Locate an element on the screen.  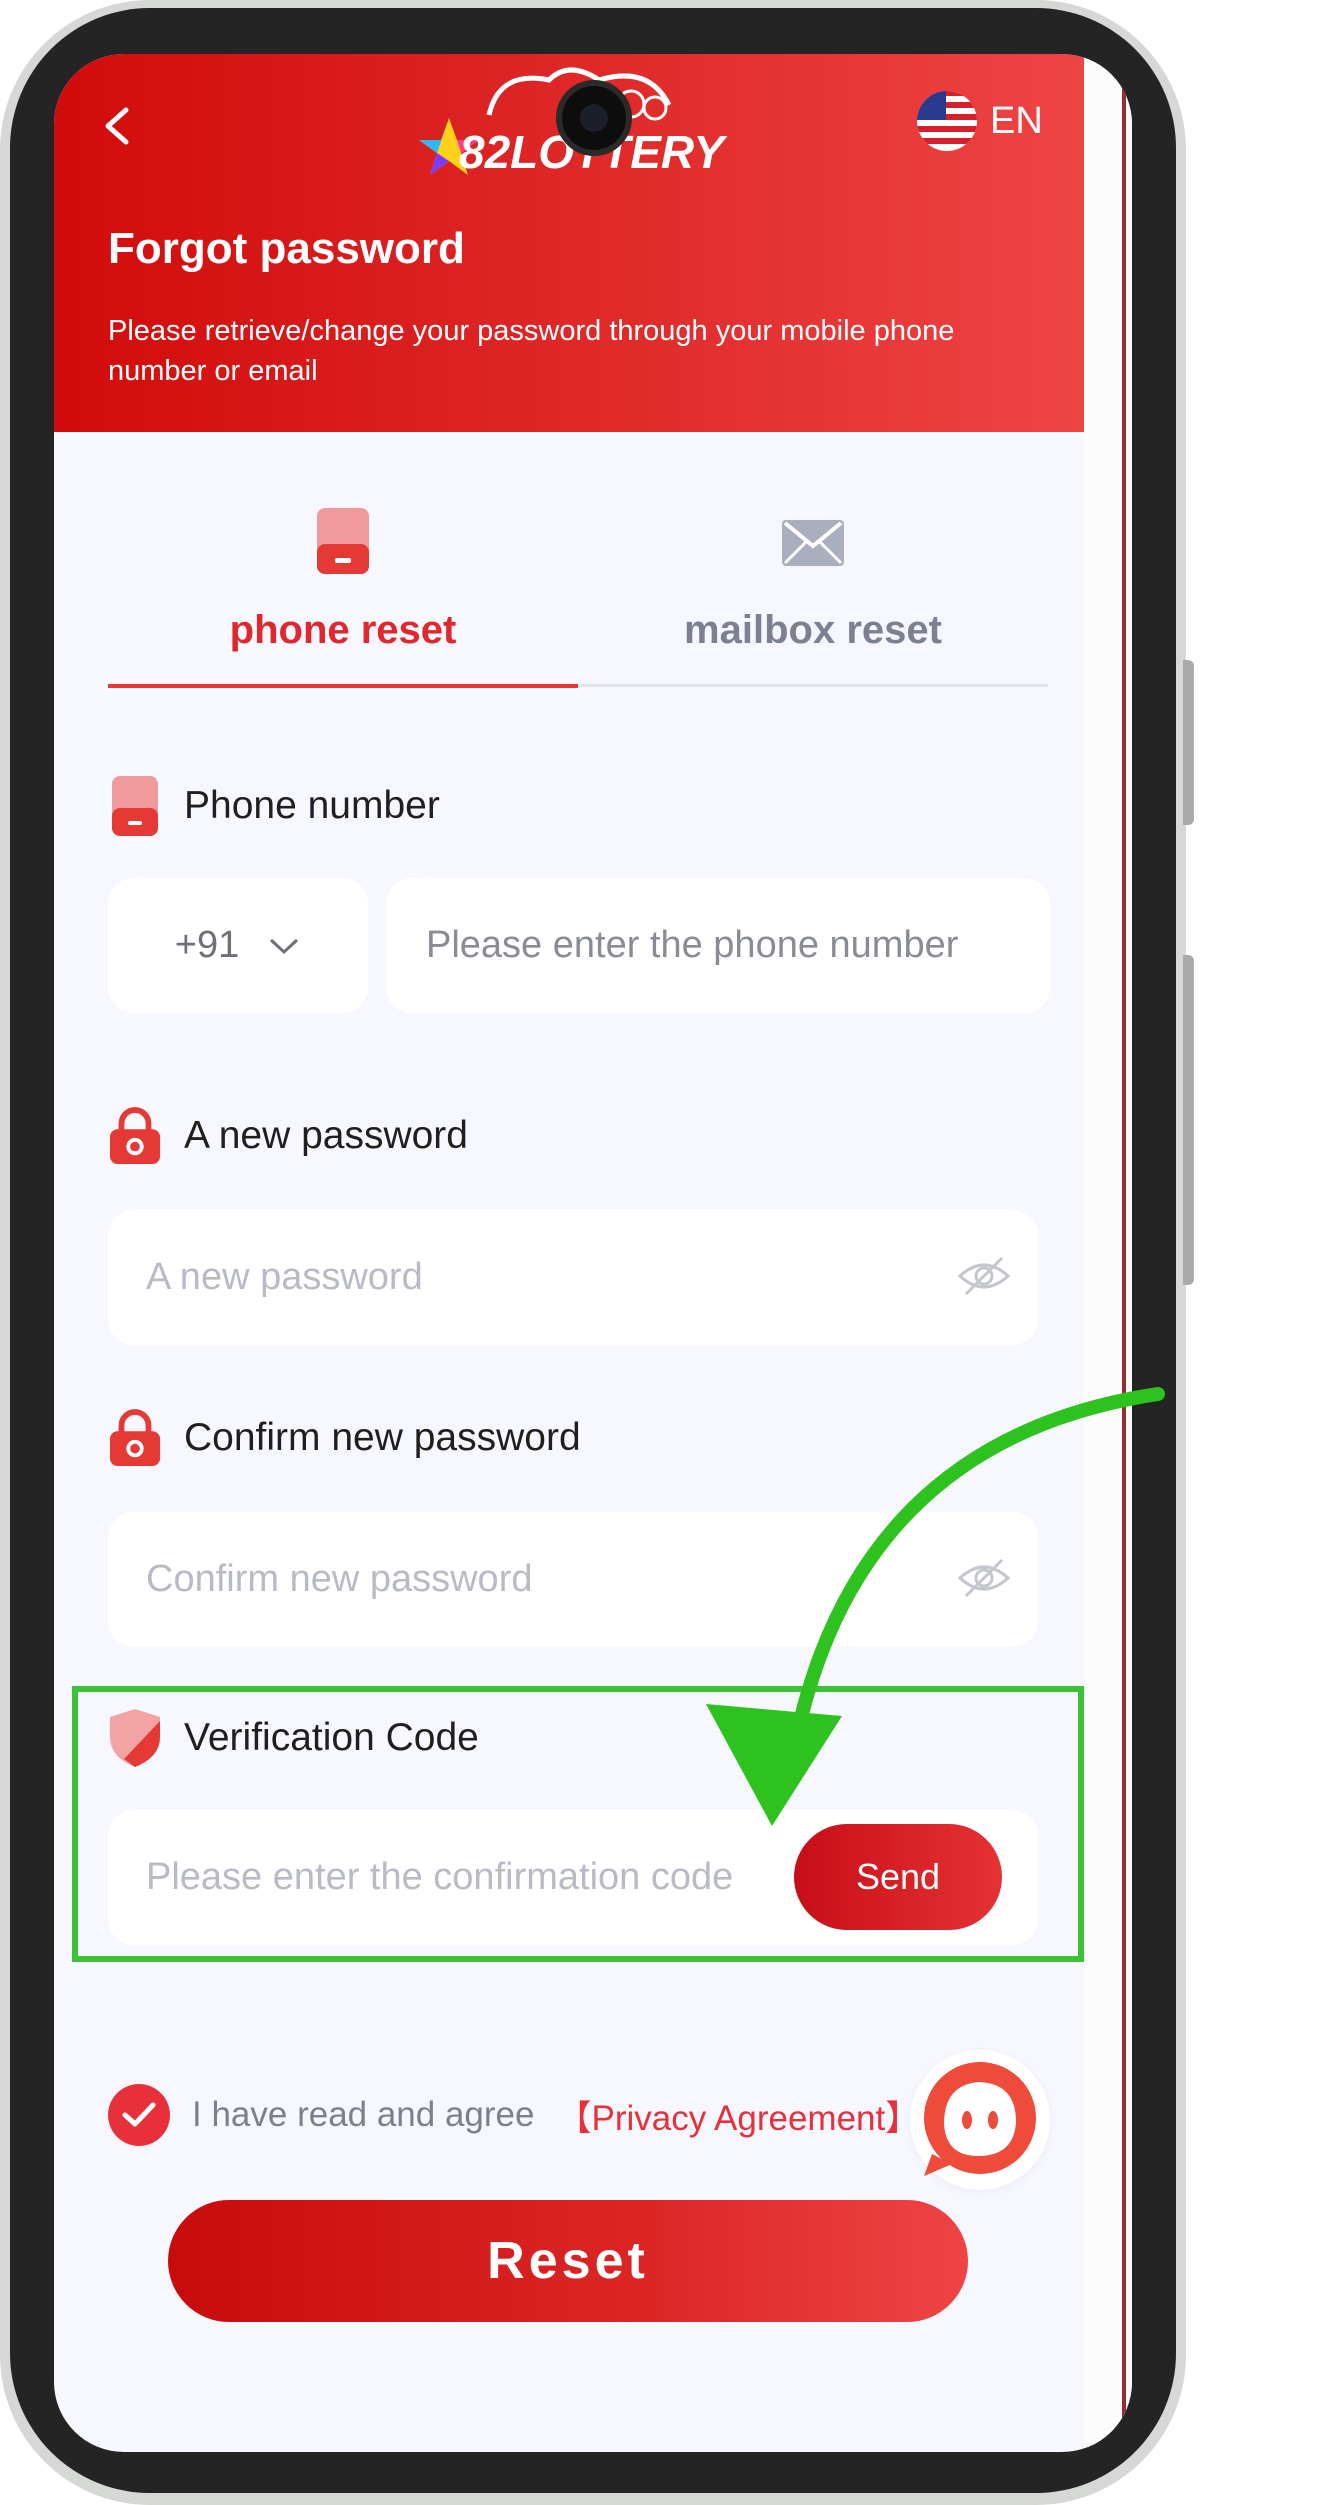
phone-number-input: Please enter the phone number is located at coordinates (718, 945).